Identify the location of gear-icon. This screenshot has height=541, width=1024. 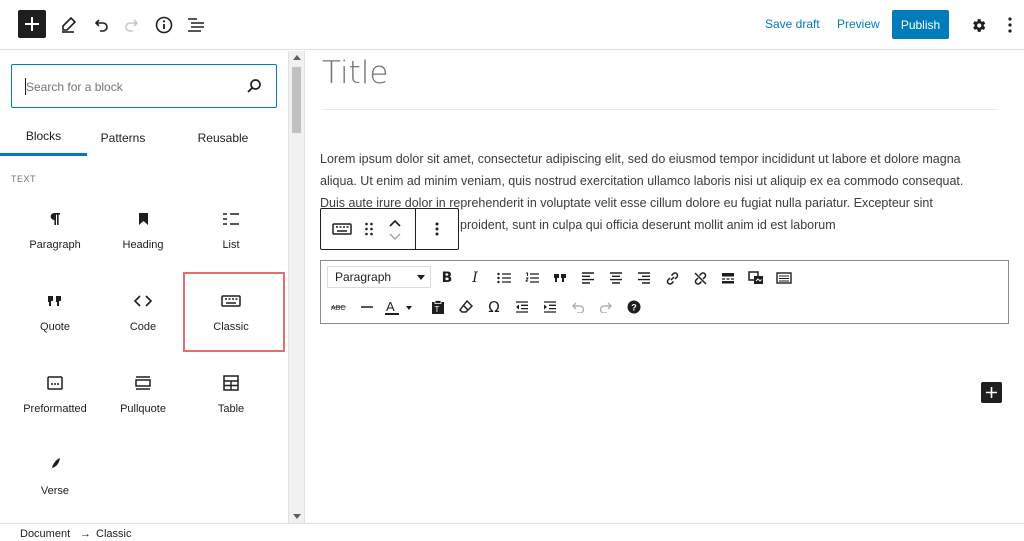
(978, 25).